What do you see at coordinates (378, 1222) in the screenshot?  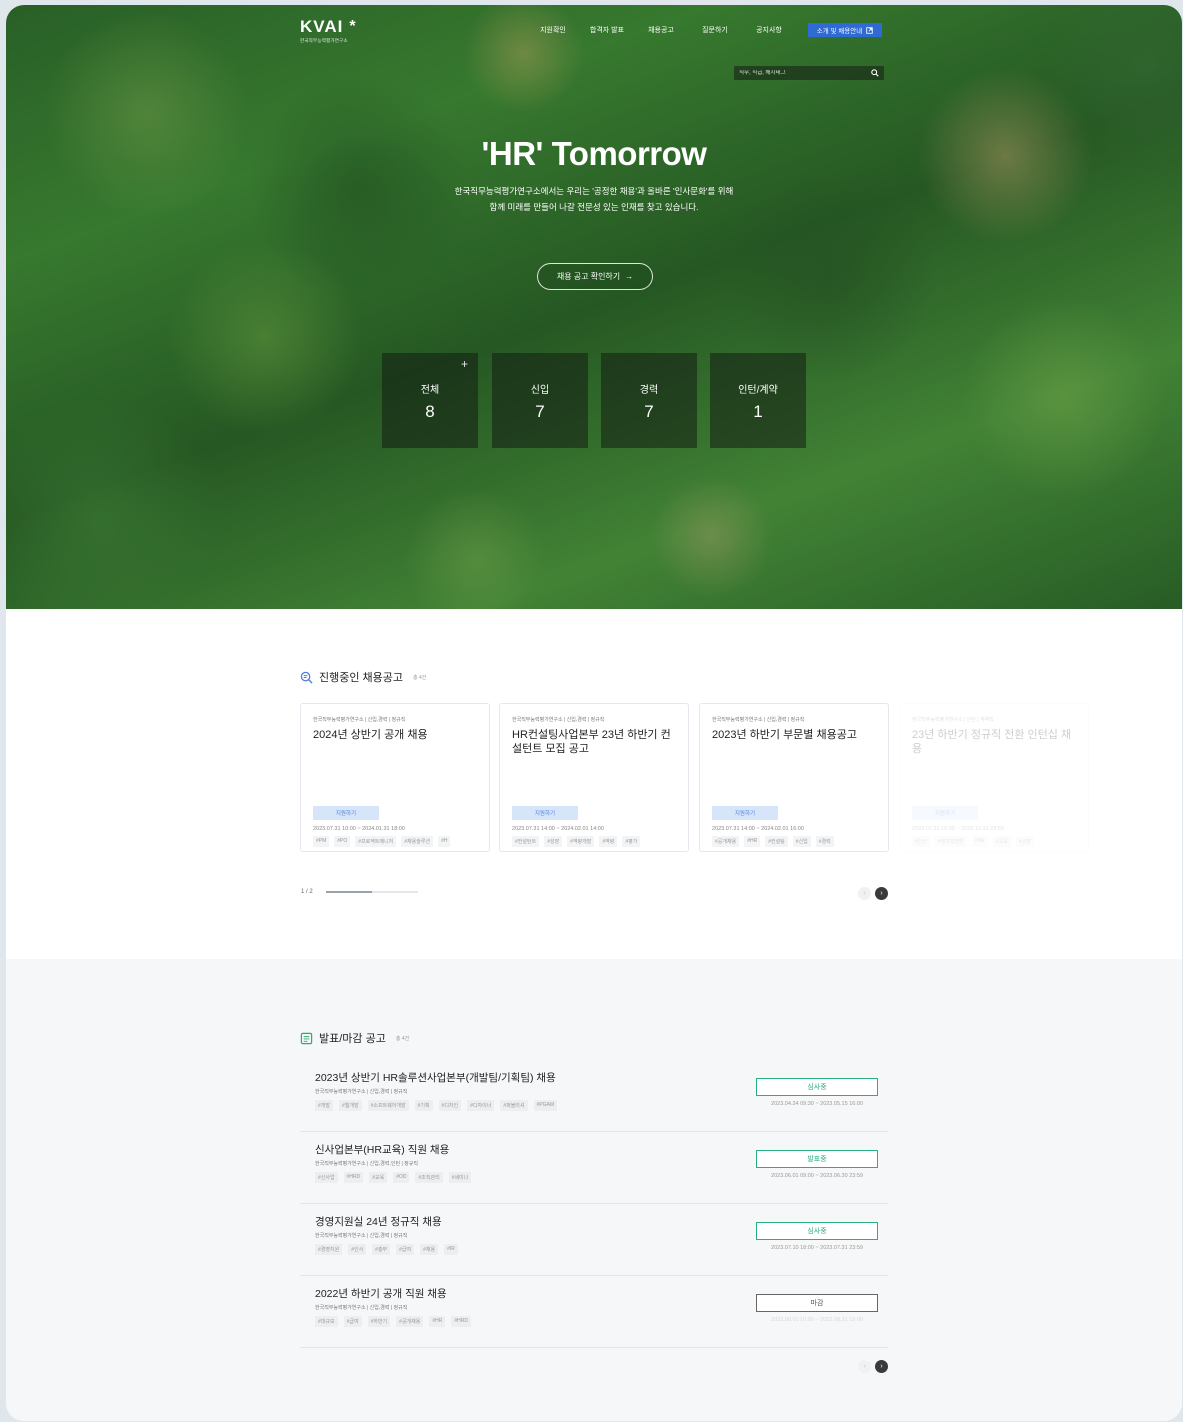 I see `list-item-title: 경영지원실 24년 정규직 채용` at bounding box center [378, 1222].